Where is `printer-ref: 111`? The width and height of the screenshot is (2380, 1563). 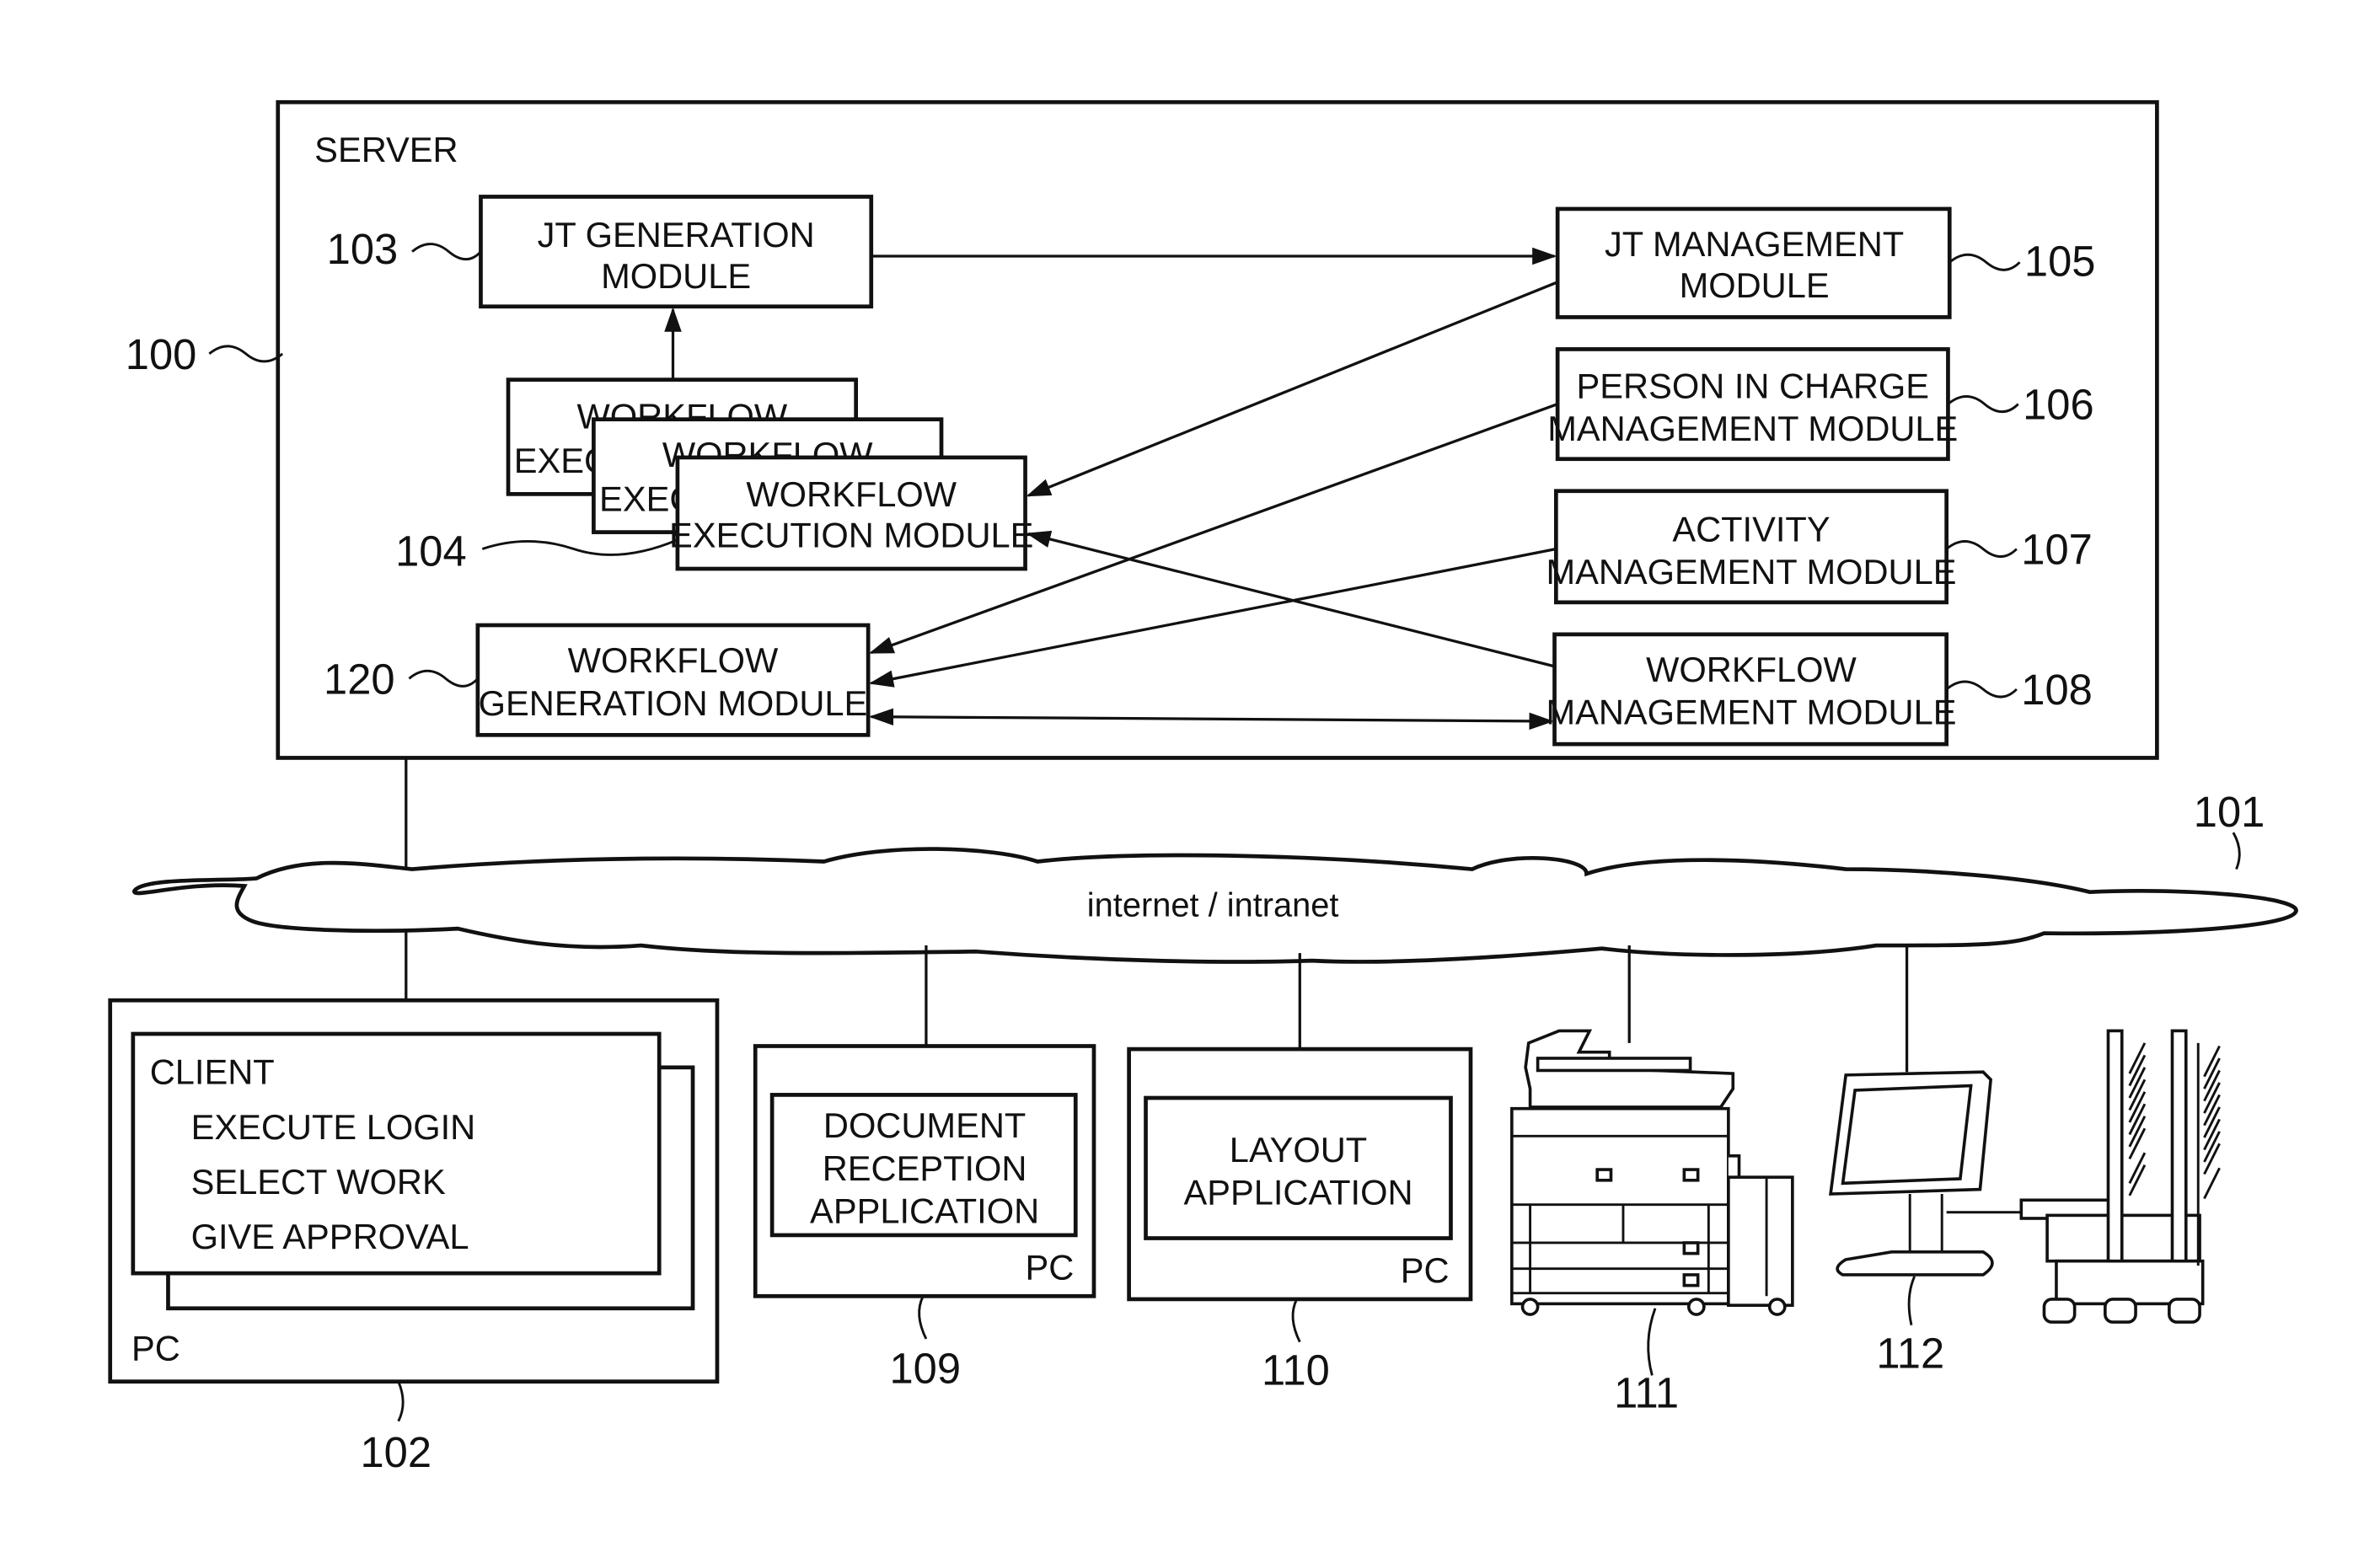
printer-ref: 111 is located at coordinates (1646, 1392).